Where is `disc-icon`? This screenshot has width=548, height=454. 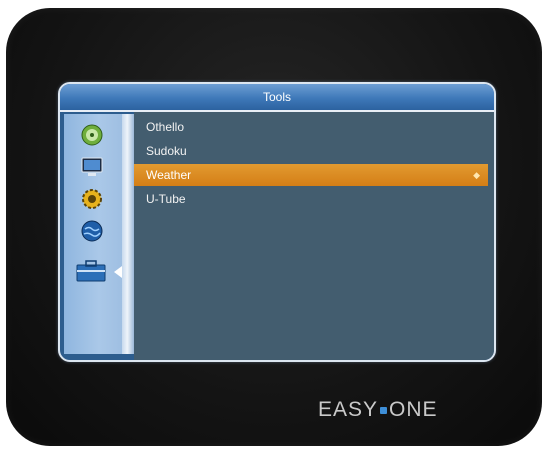
disc-icon is located at coordinates (92, 135).